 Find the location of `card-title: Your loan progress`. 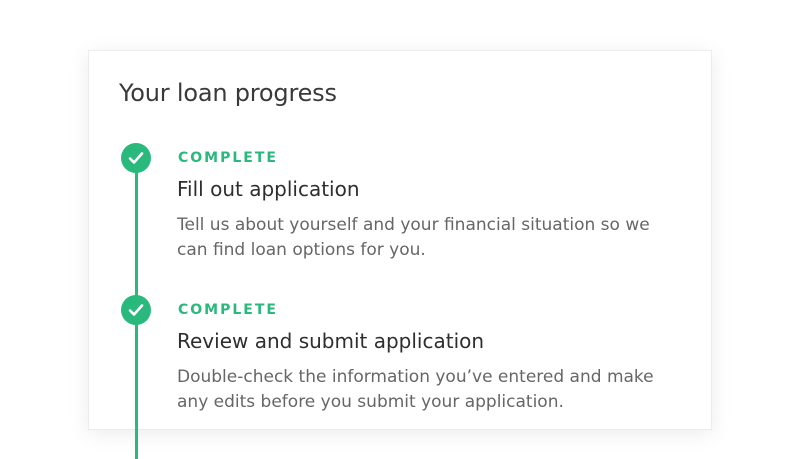

card-title: Your loan progress is located at coordinates (228, 93).